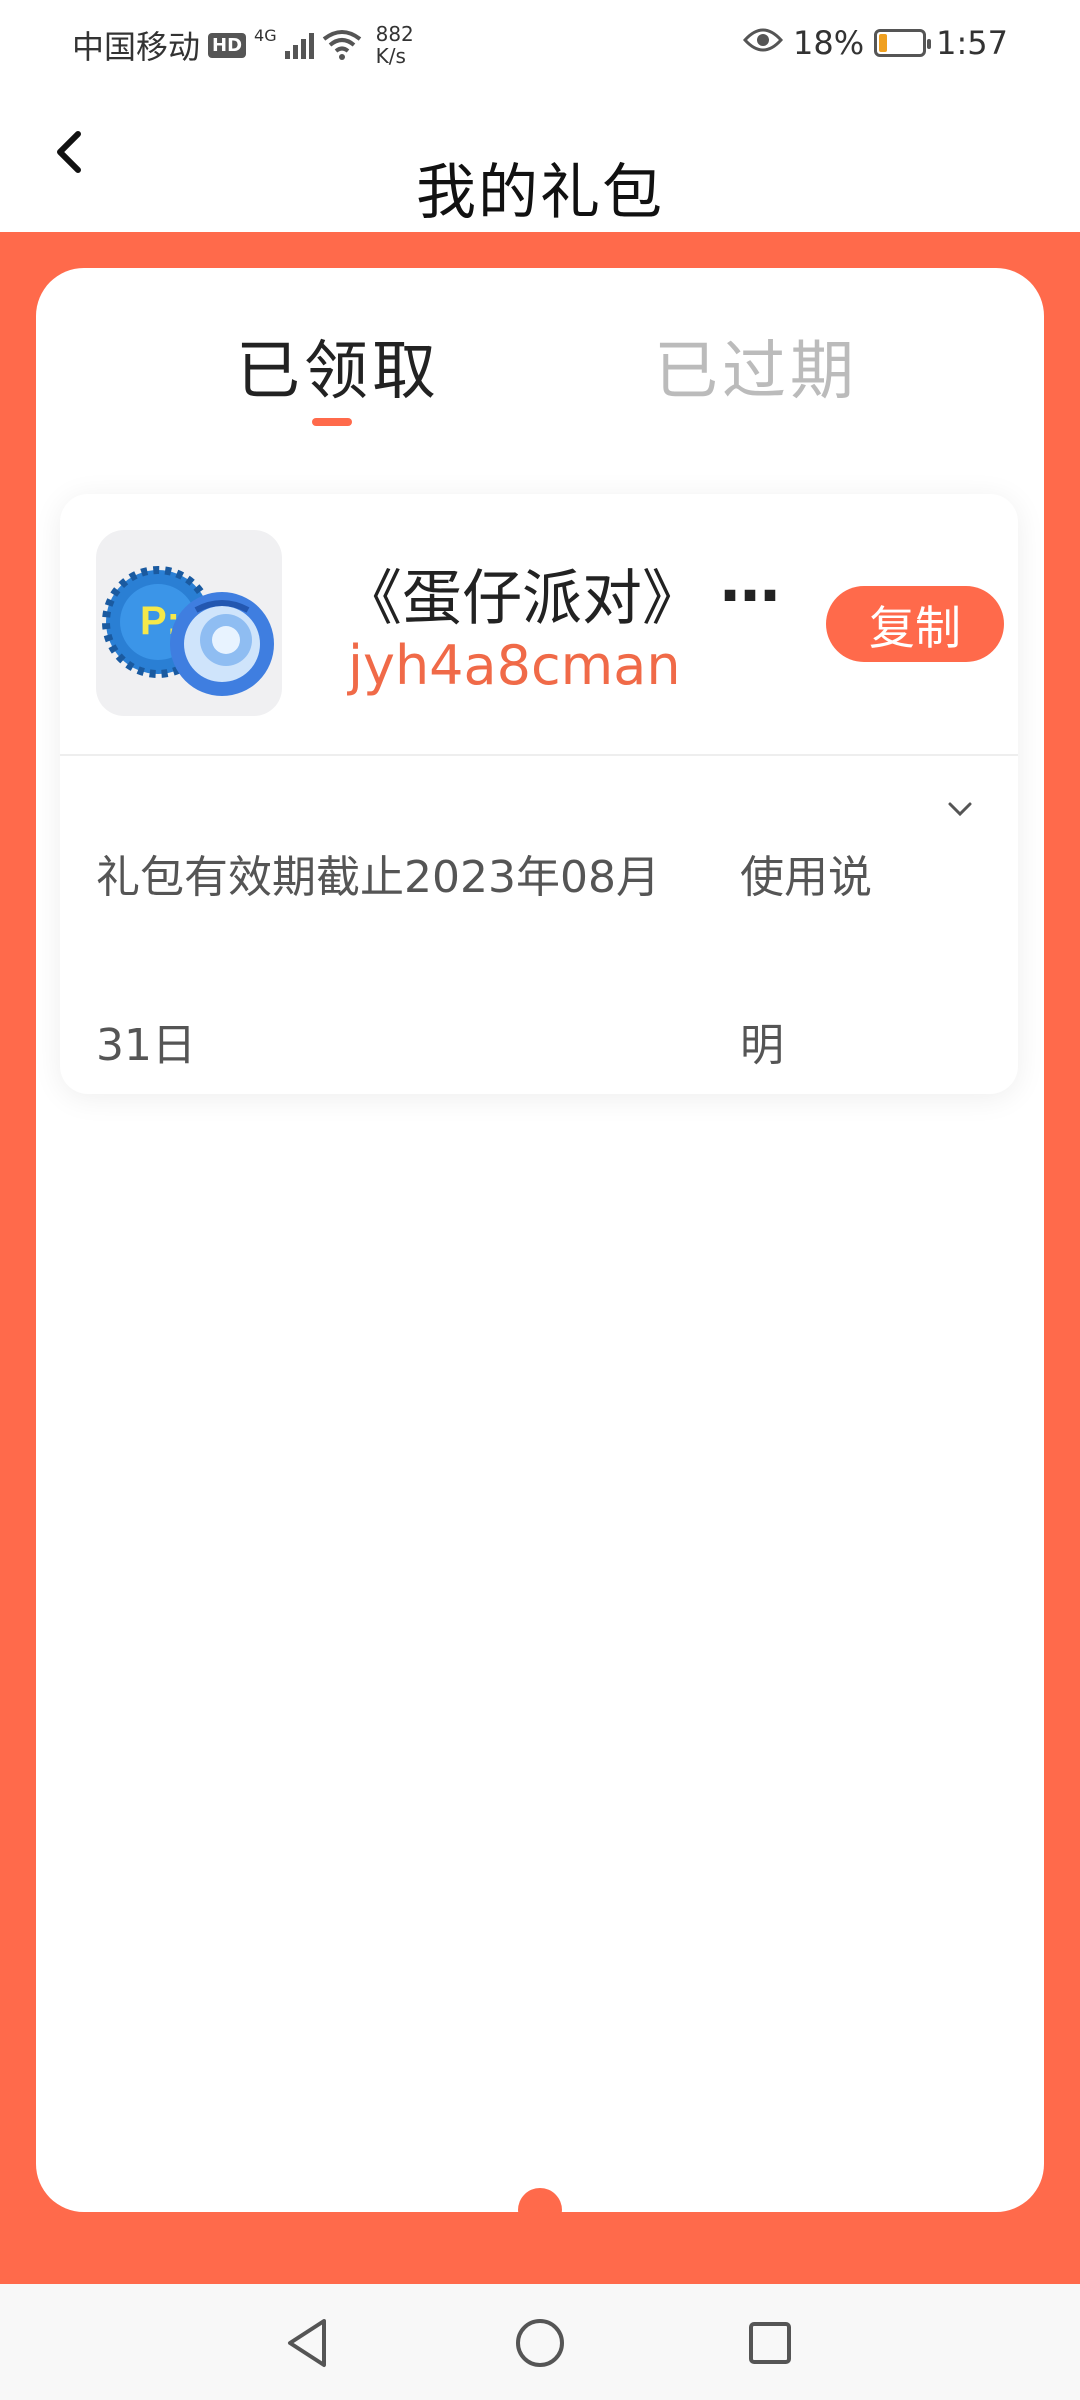 The width and height of the screenshot is (1080, 2400). Describe the element at coordinates (265, 35) in the screenshot. I see `network-type: 4G` at that location.